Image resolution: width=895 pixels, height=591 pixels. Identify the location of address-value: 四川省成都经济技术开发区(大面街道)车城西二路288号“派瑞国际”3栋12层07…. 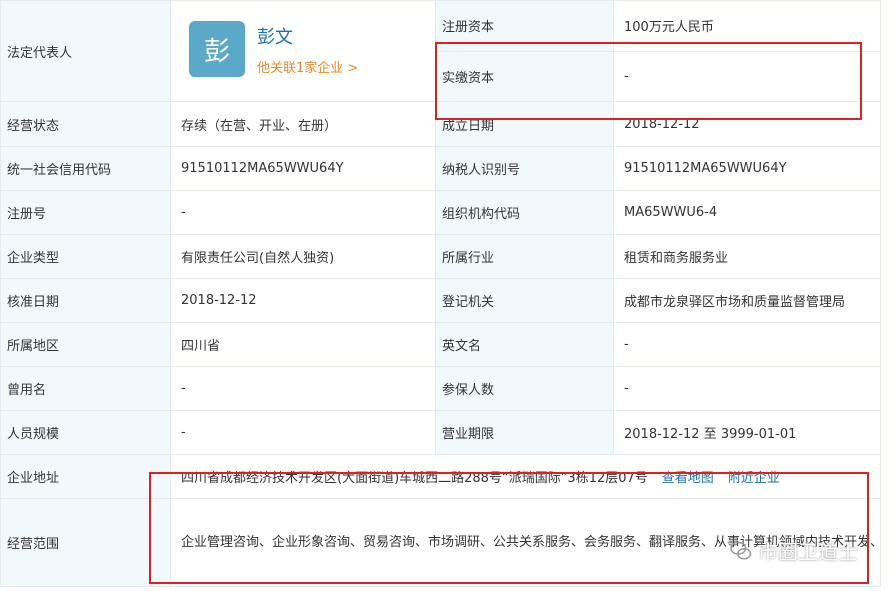
(414, 478).